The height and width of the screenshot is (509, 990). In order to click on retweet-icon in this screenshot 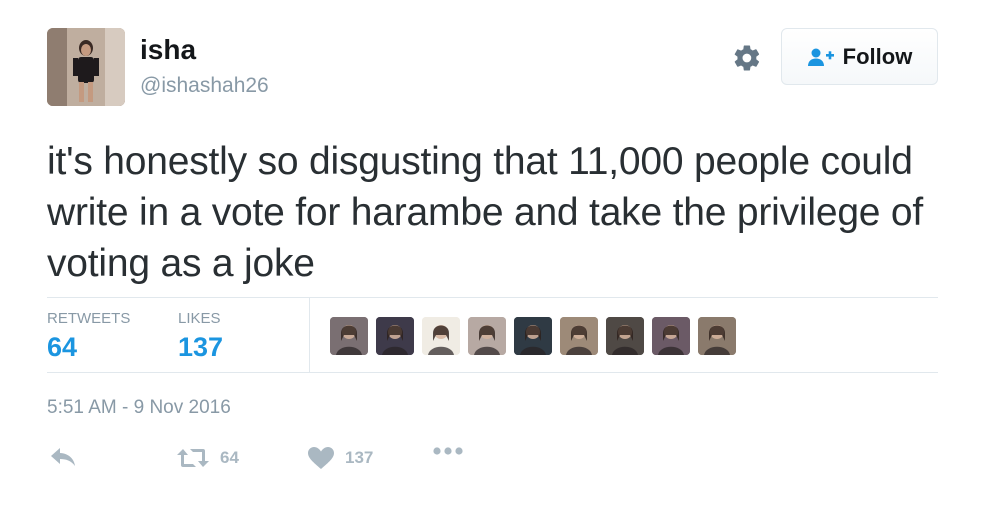, I will do `click(193, 458)`.